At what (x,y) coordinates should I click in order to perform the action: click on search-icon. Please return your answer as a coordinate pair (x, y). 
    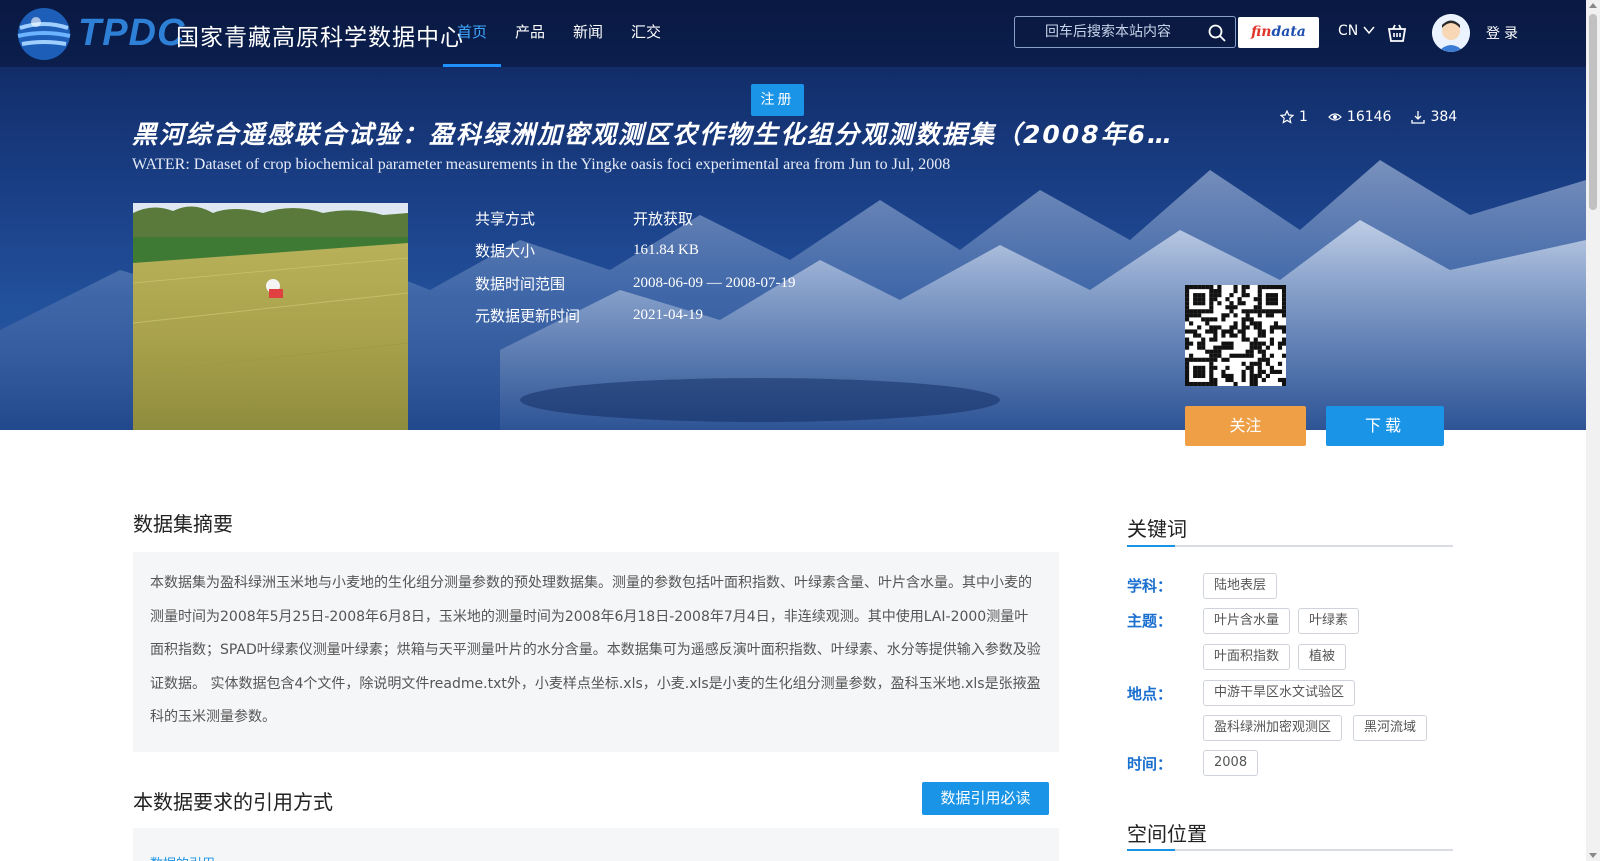
    Looking at the image, I should click on (1217, 33).